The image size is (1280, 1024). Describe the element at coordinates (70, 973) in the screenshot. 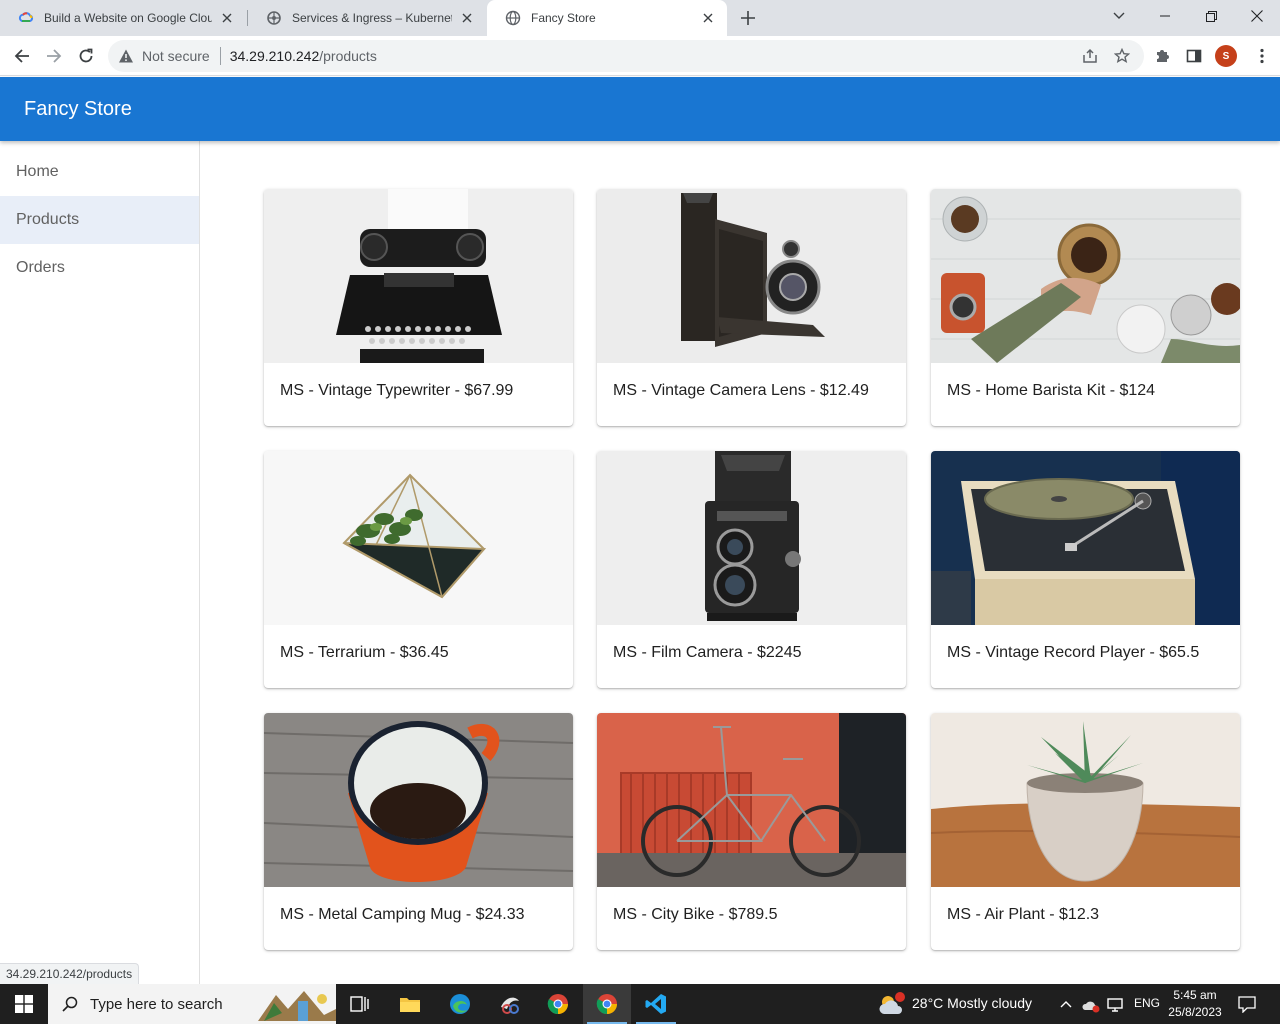

I see `link-status-bubble: 34.29.210.242/products` at that location.